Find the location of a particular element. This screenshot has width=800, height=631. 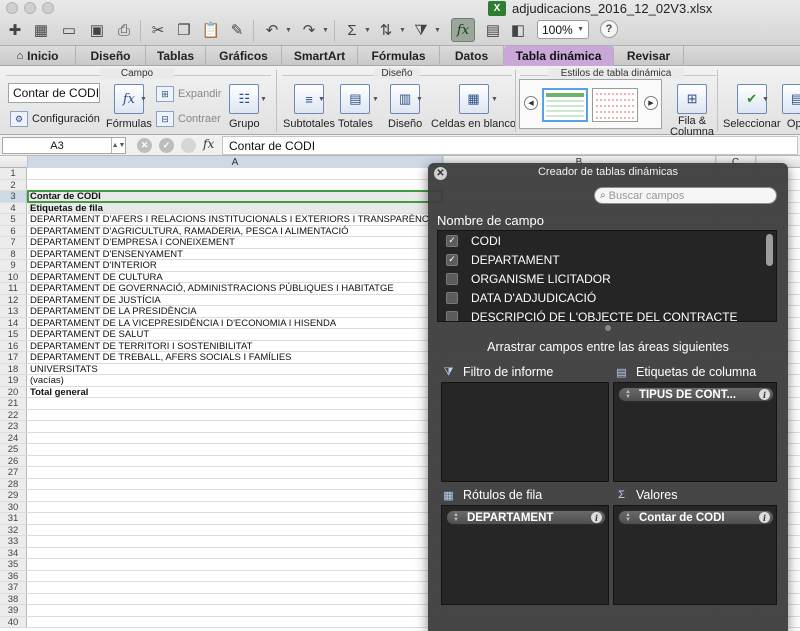

cell-column-a: (vacías) is located at coordinates (235, 380).